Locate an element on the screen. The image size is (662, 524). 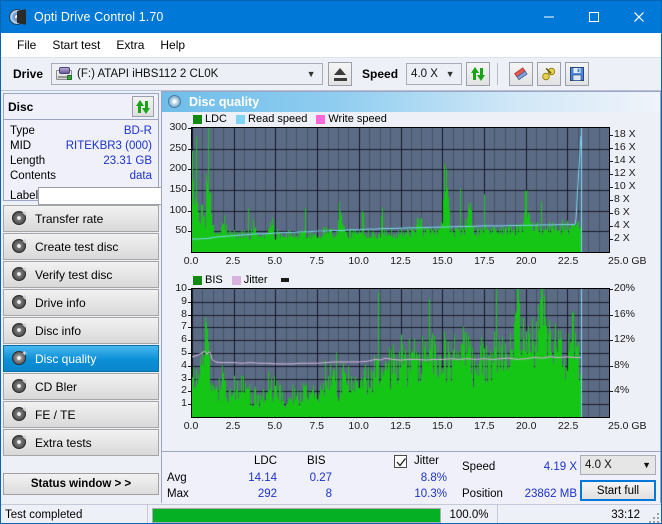
sidebar-item-fe-te: ✦ FE / TE is located at coordinates (81, 414).